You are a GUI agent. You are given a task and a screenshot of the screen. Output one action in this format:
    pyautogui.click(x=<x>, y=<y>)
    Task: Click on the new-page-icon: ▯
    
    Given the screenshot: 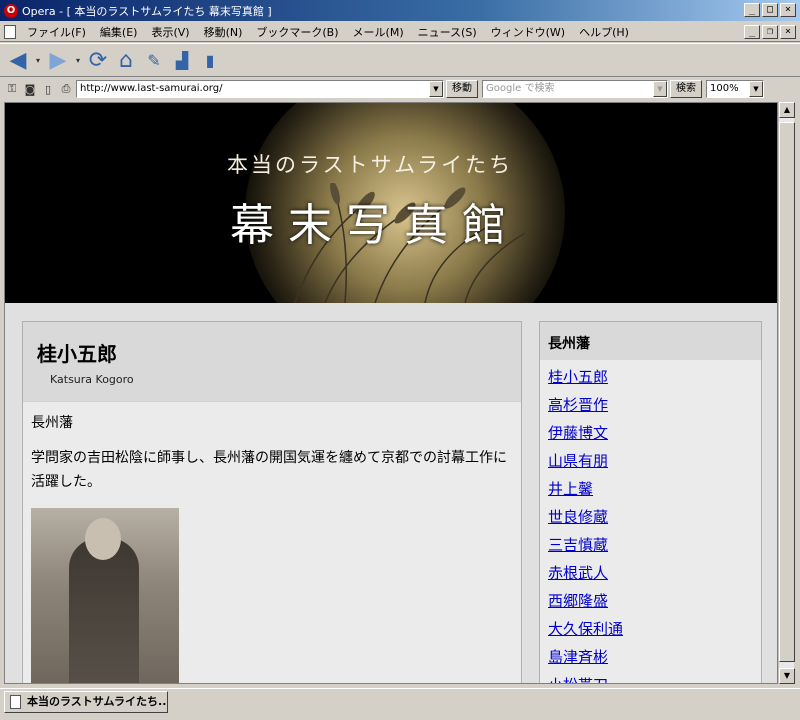 What is the action you would take?
    pyautogui.click(x=48, y=89)
    